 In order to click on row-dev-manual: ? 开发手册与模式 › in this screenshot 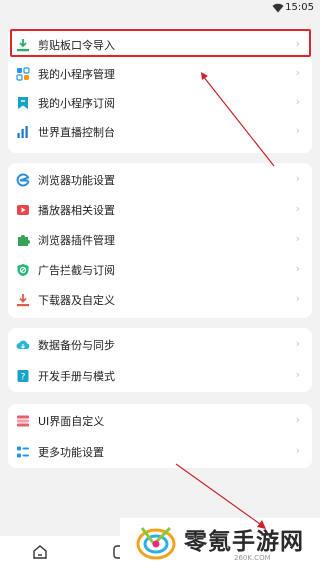, I will do `click(160, 376)`.